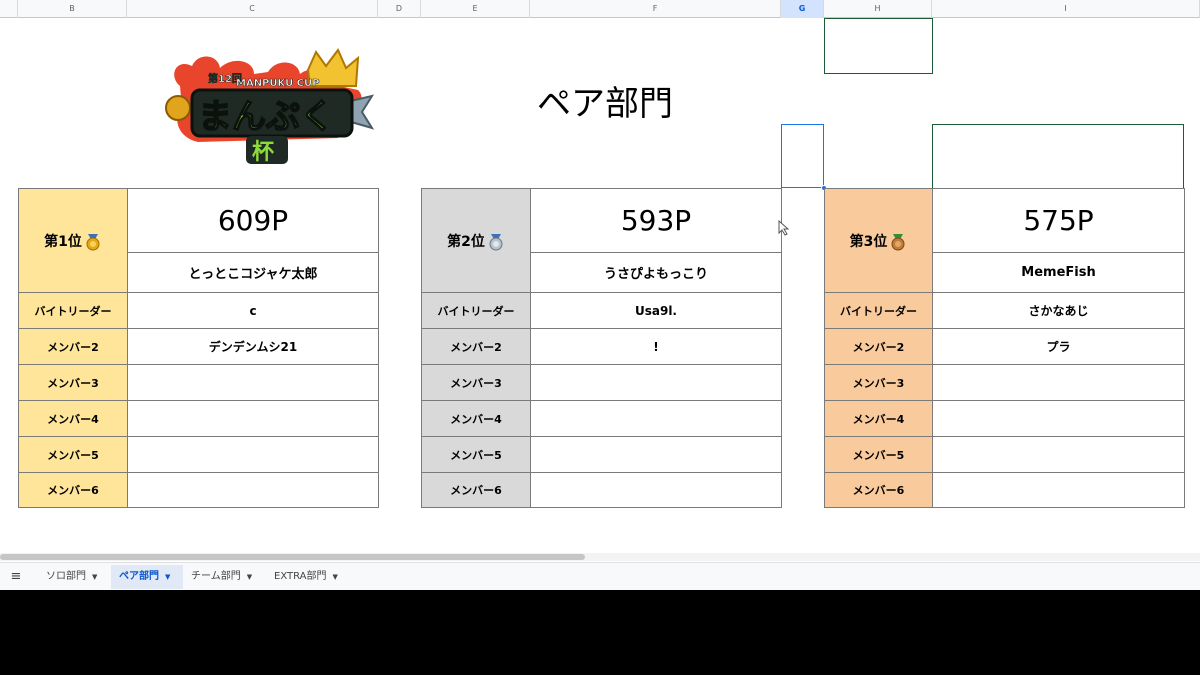 The height and width of the screenshot is (675, 1200). I want to click on column-header-bar: B C D E F G H I, so click(600, 9).